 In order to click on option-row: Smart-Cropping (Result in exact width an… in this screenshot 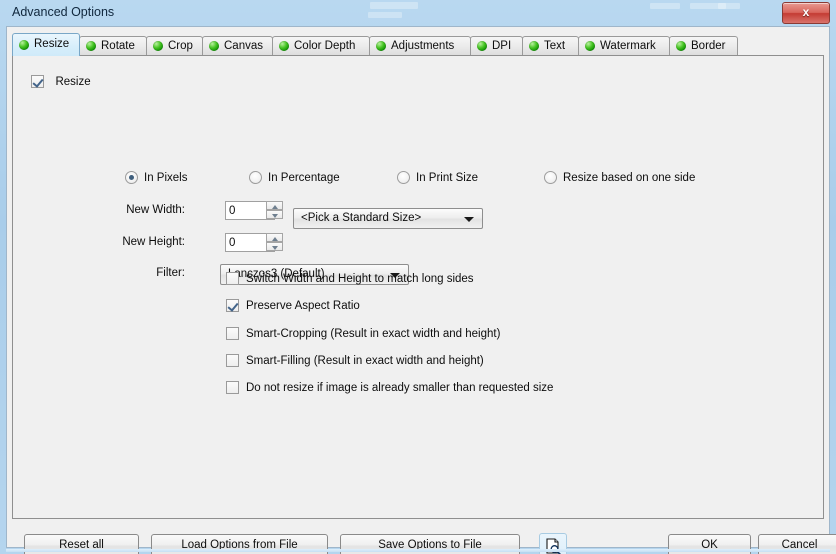, I will do `click(363, 334)`.